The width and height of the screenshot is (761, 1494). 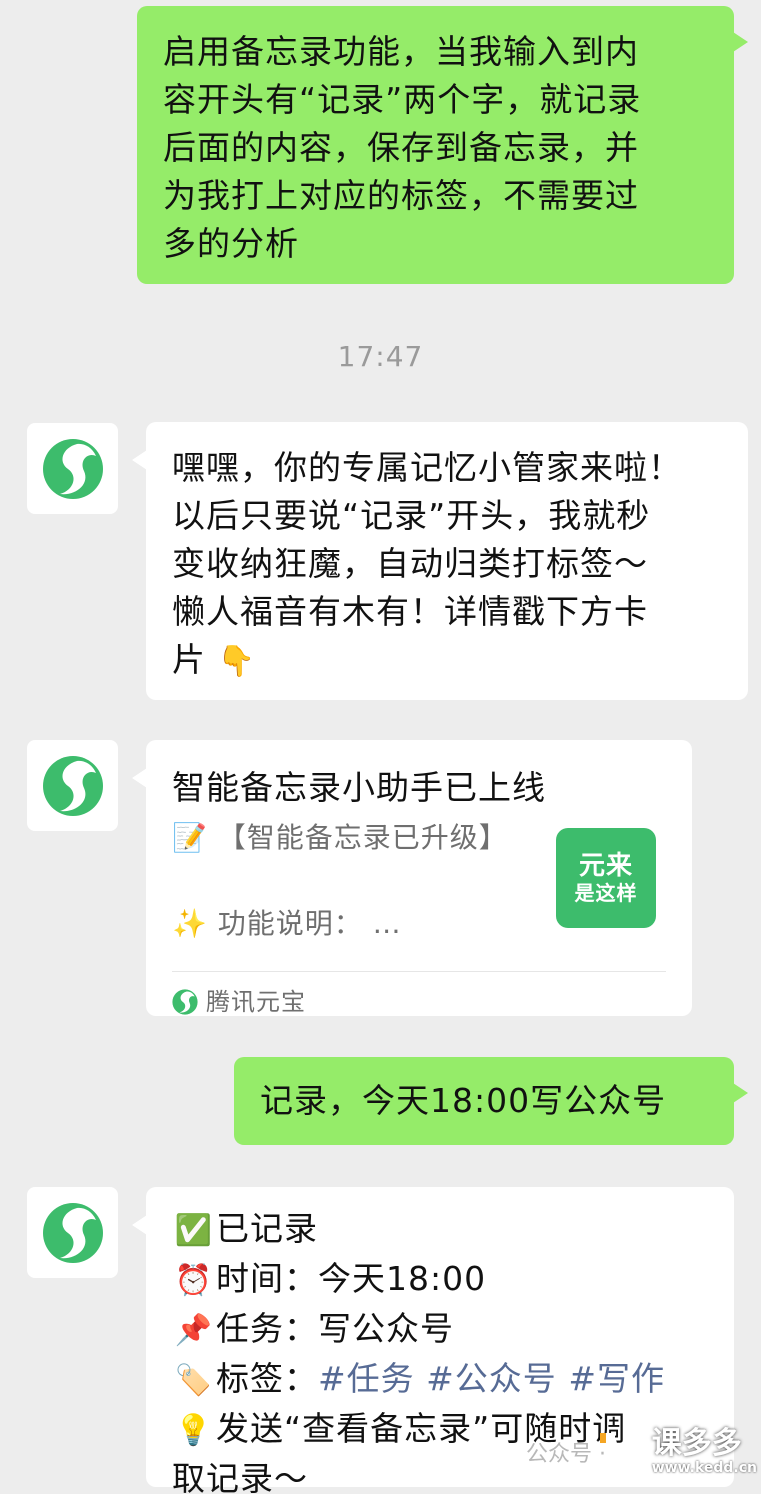 I want to click on message-line: 启用备忘录功能，当我输入到内, so click(x=401, y=51).